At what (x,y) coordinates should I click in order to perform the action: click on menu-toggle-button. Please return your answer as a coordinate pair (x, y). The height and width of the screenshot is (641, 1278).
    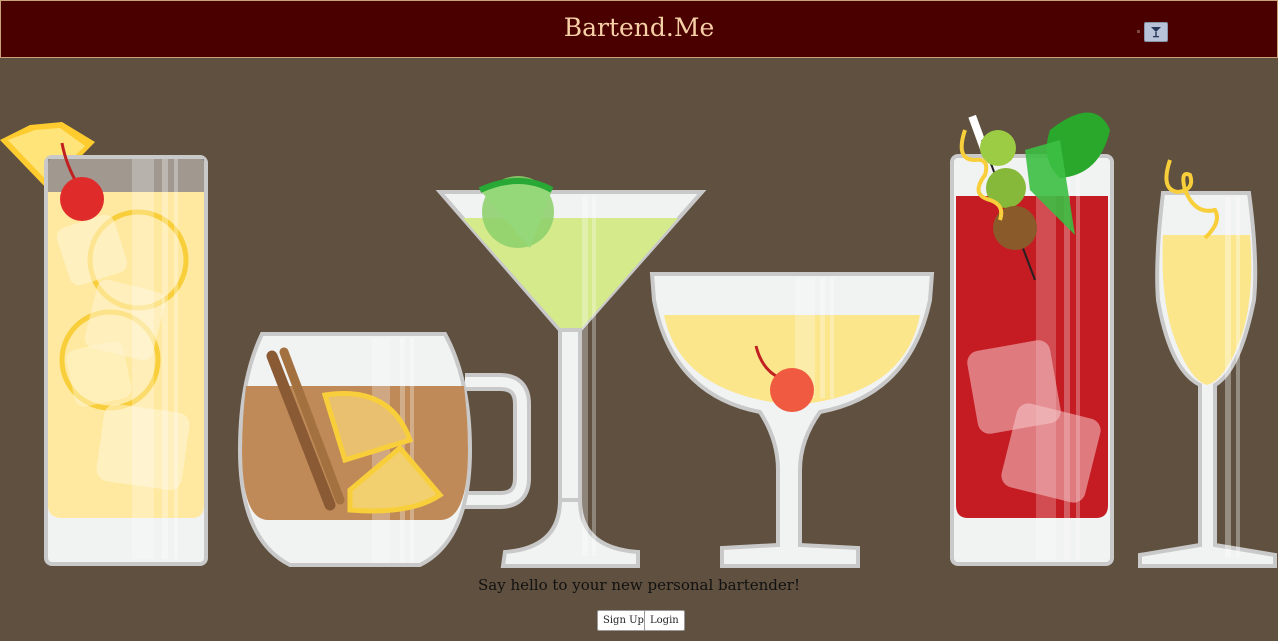
    Looking at the image, I should click on (1156, 32).